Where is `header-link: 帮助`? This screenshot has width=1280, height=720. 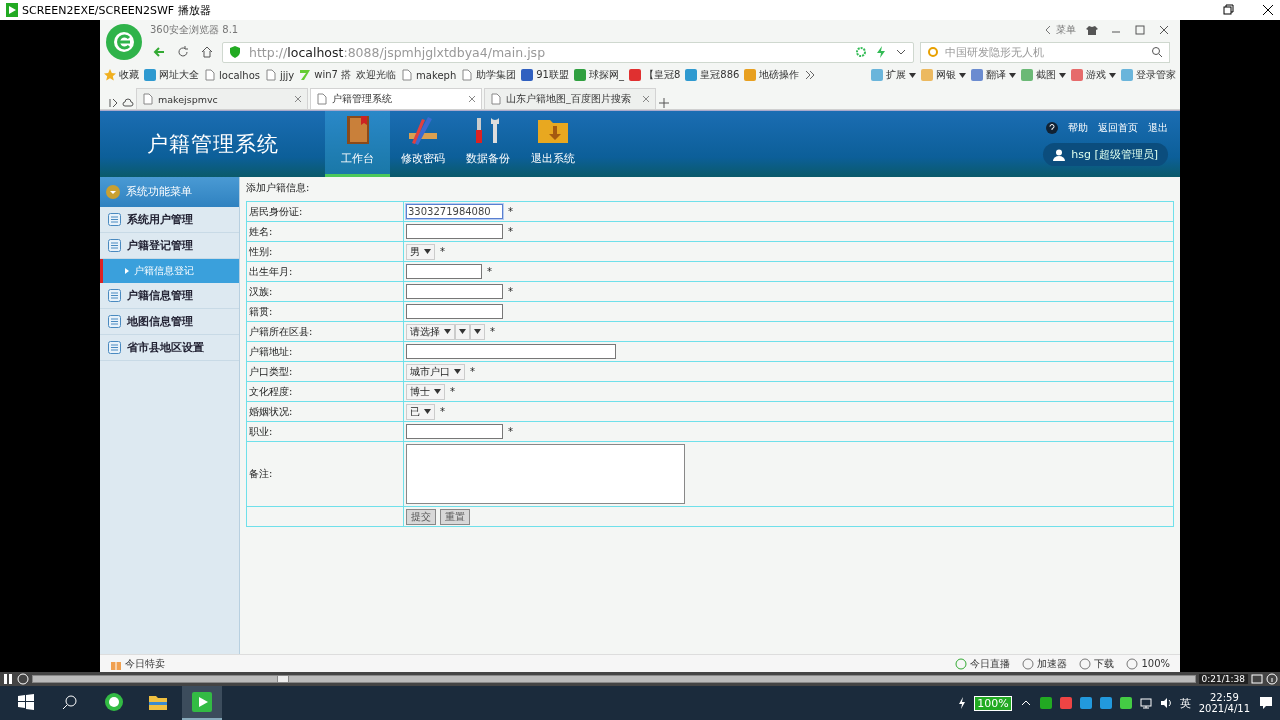 header-link: 帮助 is located at coordinates (1078, 128).